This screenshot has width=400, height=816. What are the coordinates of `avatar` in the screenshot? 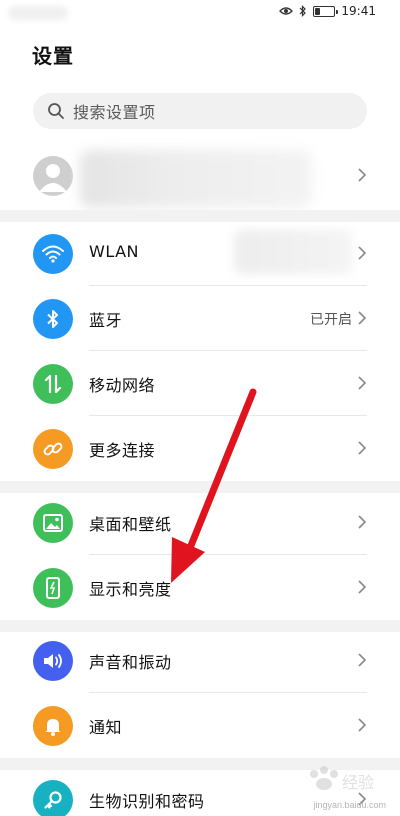 It's located at (53, 176).